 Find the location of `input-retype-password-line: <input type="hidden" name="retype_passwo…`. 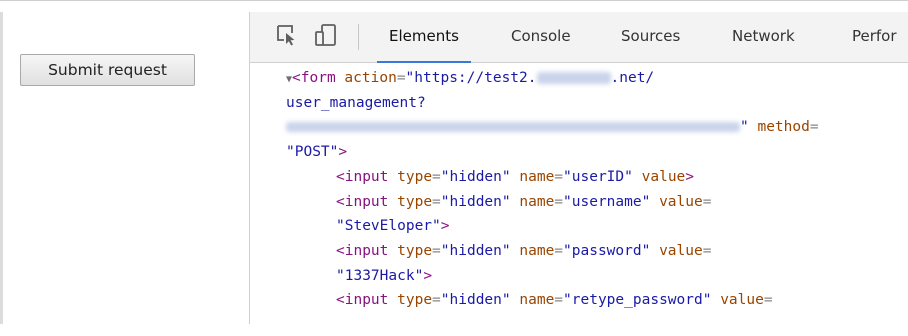

input-retype-password-line: <input type="hidden" name="retype_passwo… is located at coordinates (554, 300).